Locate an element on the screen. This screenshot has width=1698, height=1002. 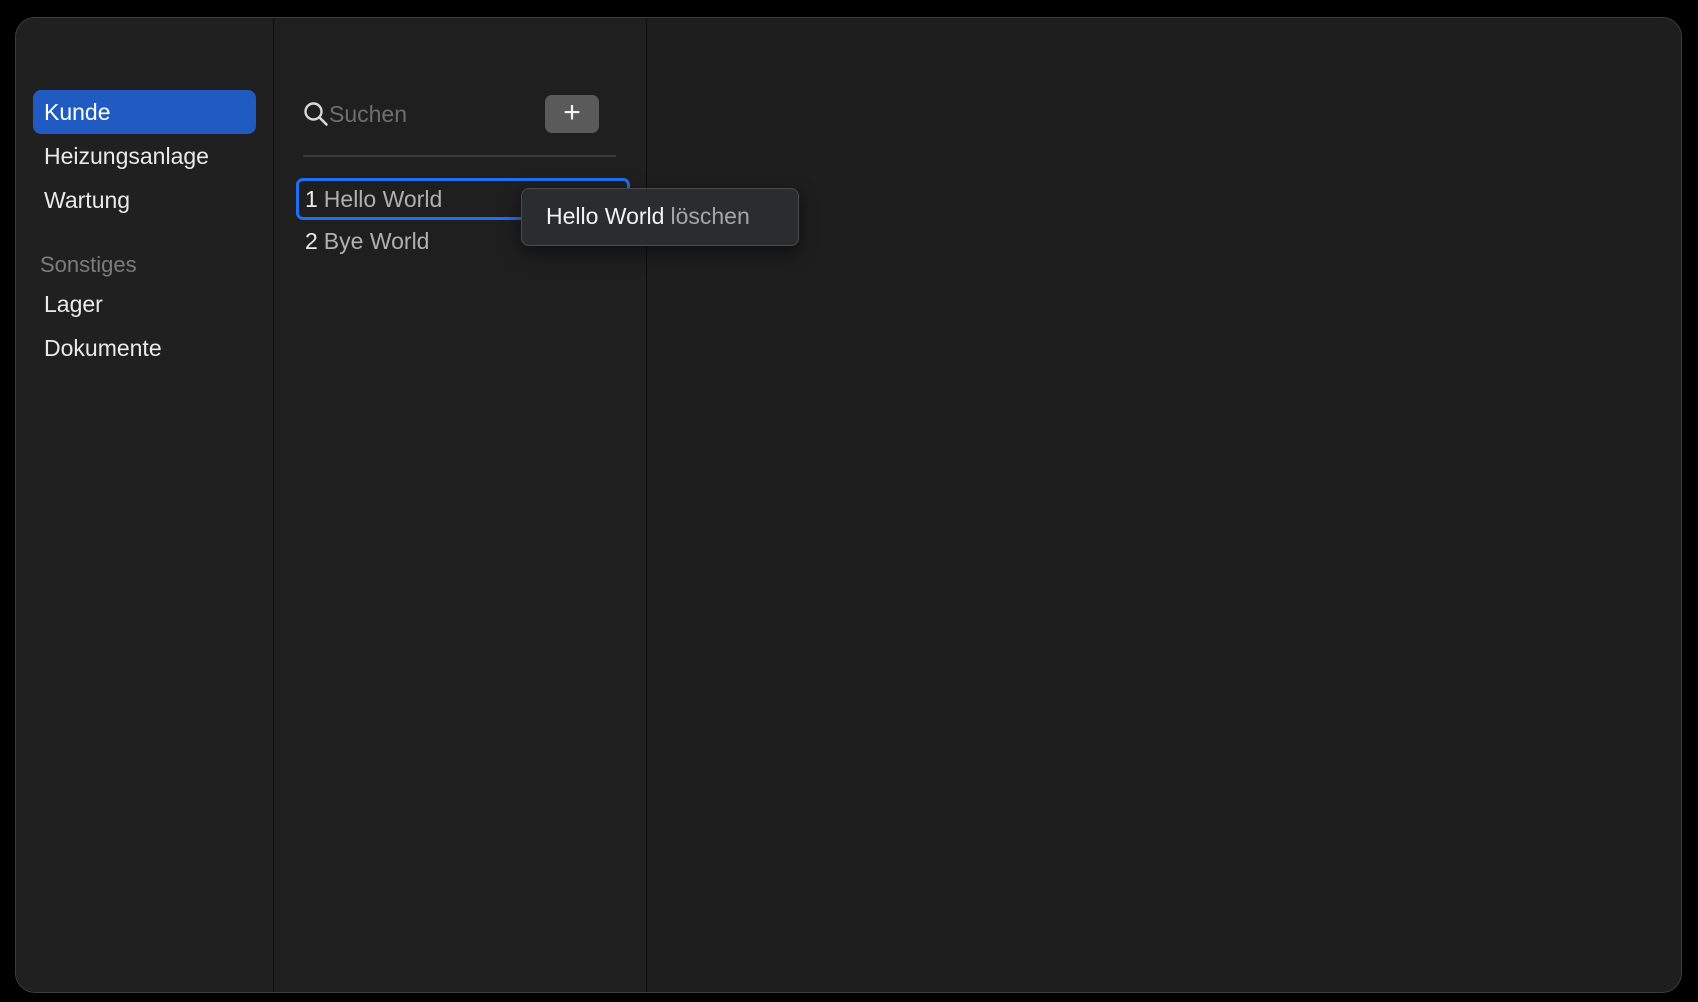
context-menu-delete-item: Hello World löschen is located at coordinates (660, 217).